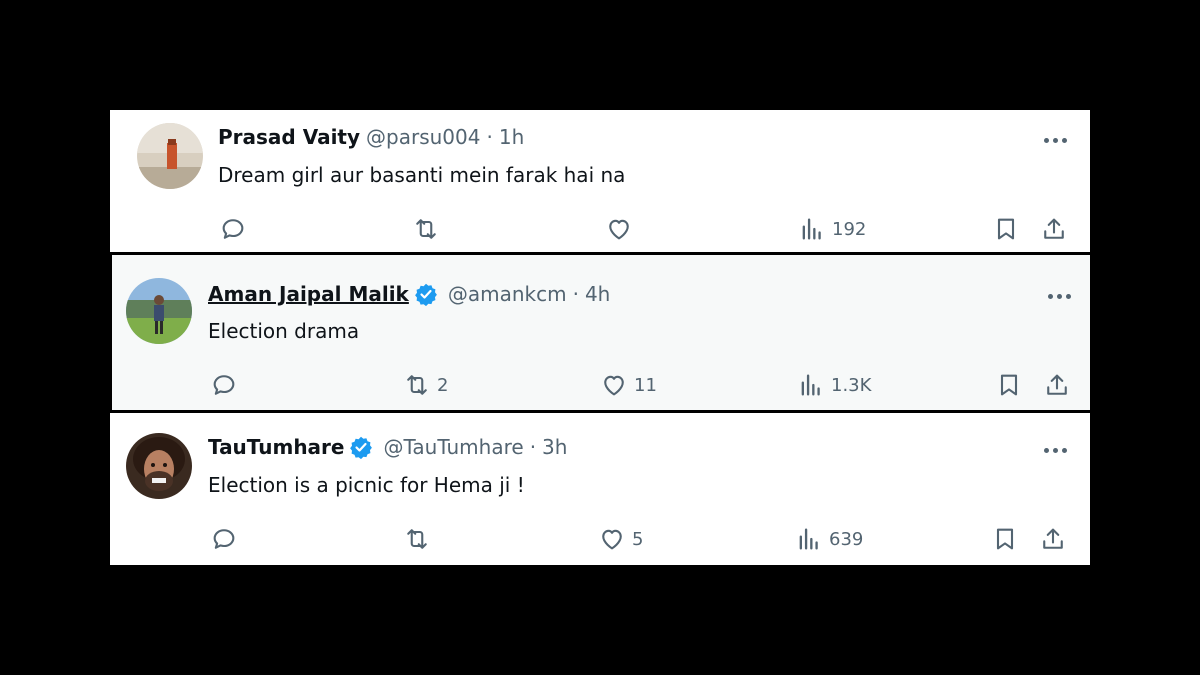  I want to click on retweet-button: 2, so click(425, 385).